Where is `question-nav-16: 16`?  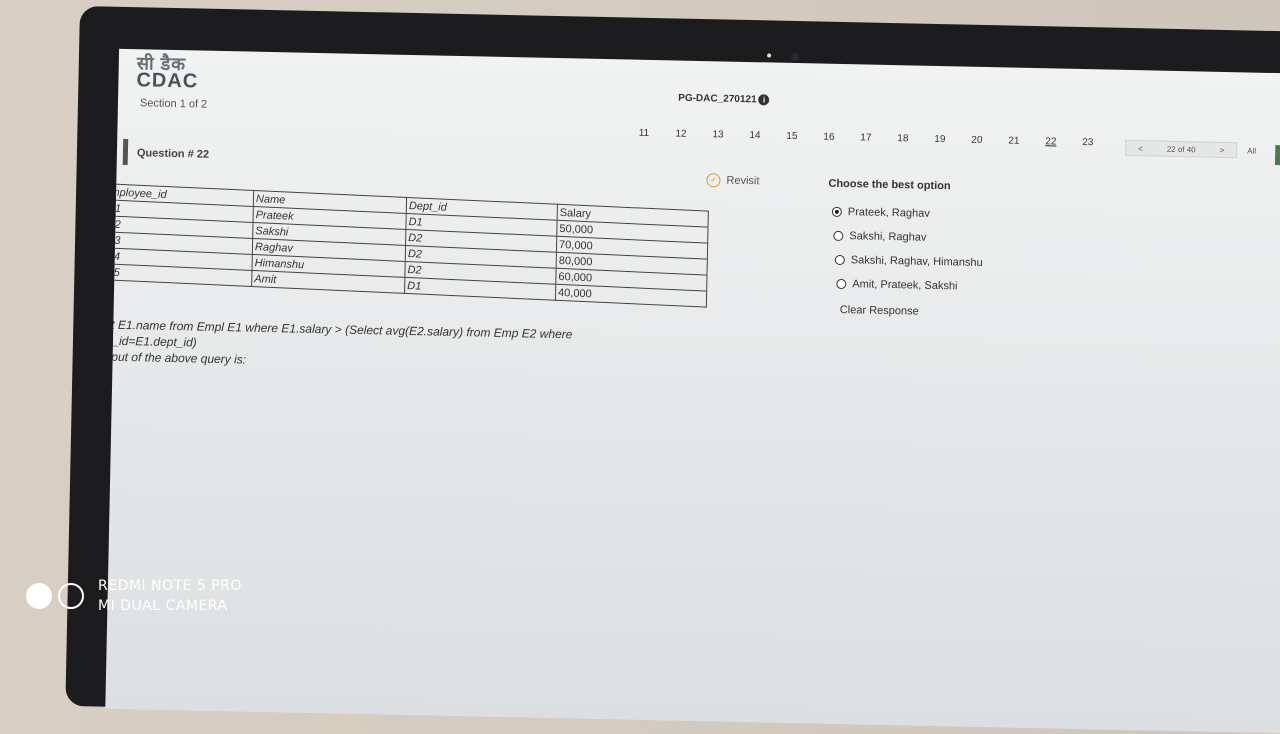 question-nav-16: 16 is located at coordinates (828, 137).